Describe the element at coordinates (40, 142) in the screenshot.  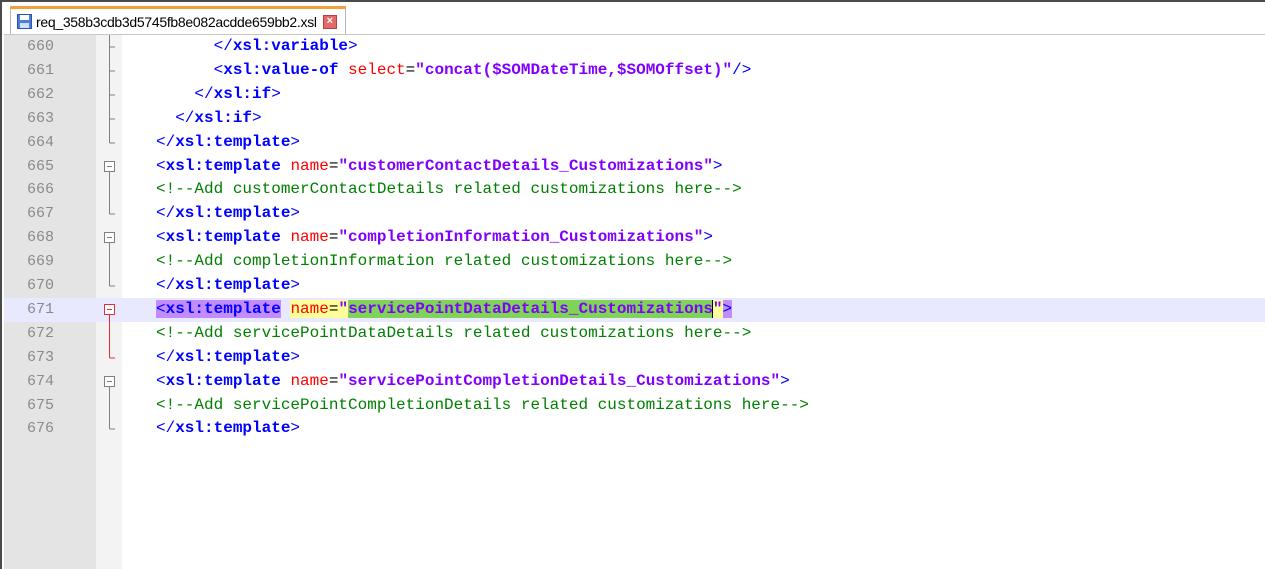
I see `line-number: 664` at that location.